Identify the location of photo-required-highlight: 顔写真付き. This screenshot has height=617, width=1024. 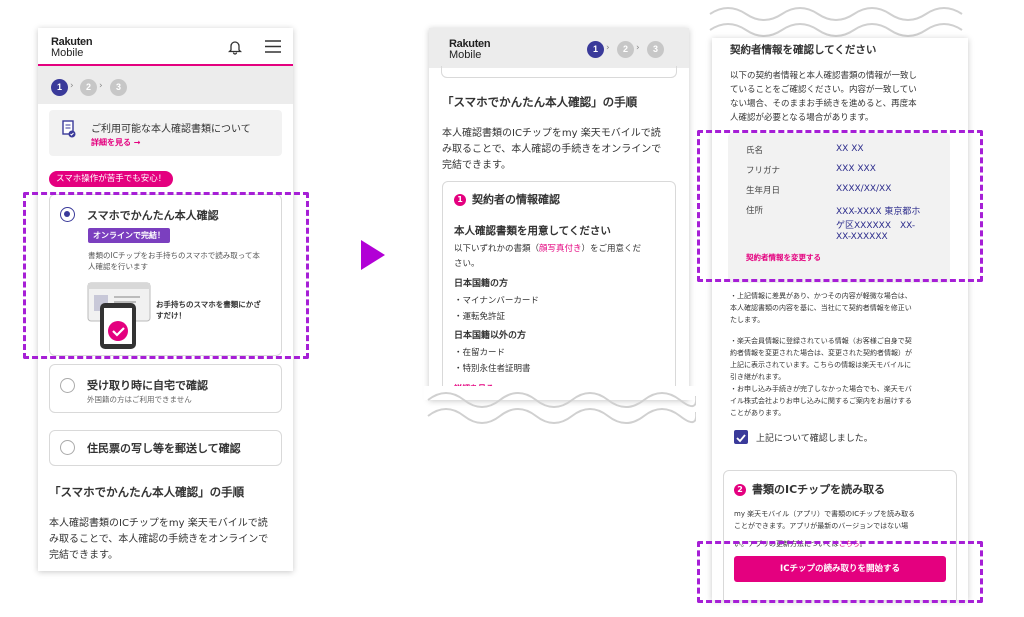
(560, 249).